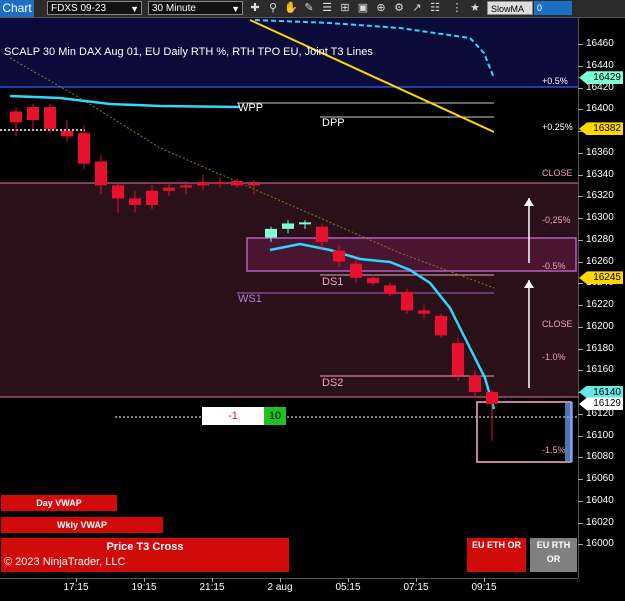 The height and width of the screenshot is (601, 625). I want to click on instrument-select: FDXS 09-23 ▼, so click(94, 8).